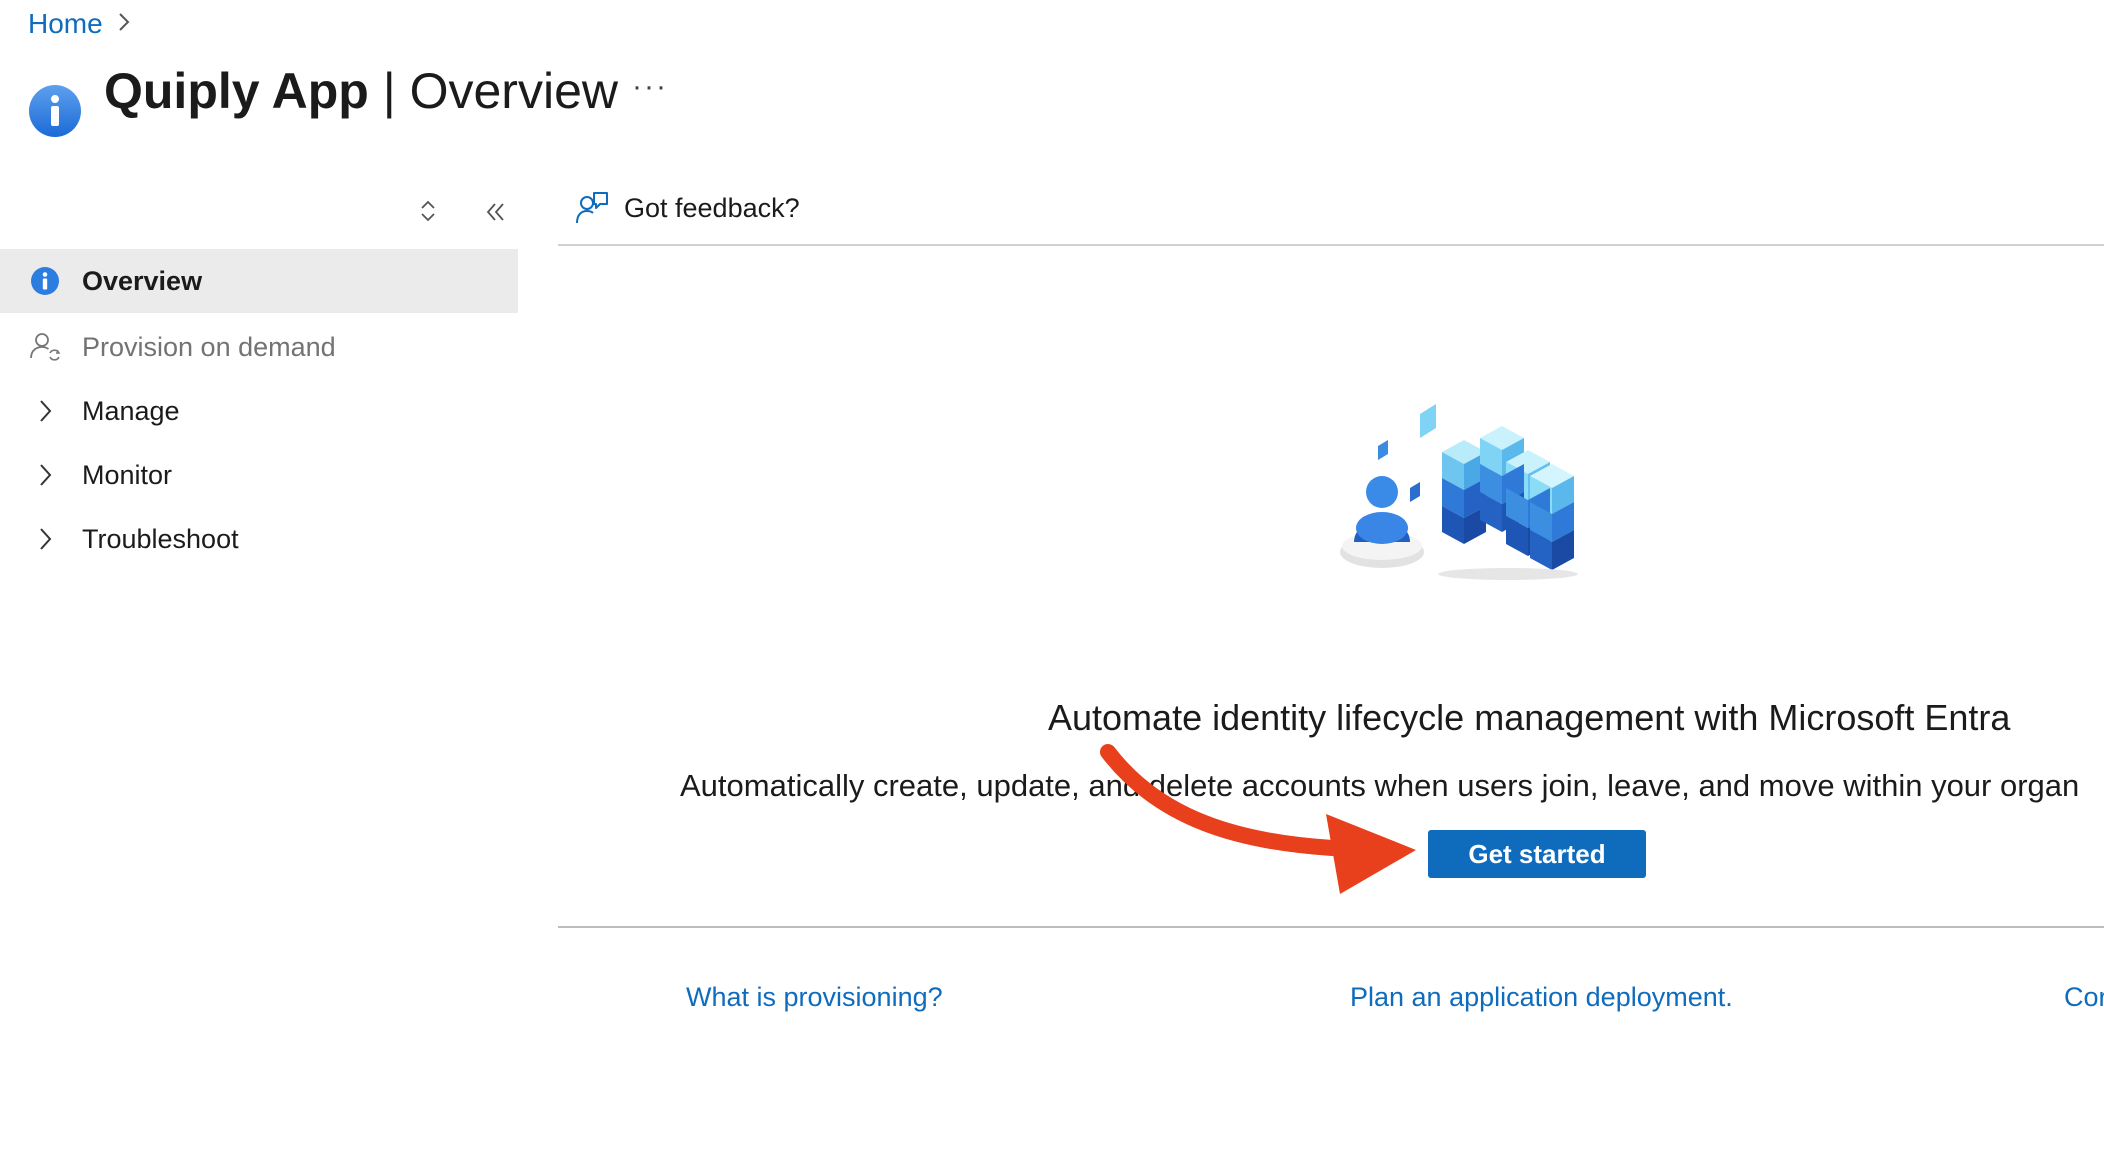 This screenshot has width=2104, height=1172. Describe the element at coordinates (236, 91) in the screenshot. I see `app-name: Quiply App` at that location.